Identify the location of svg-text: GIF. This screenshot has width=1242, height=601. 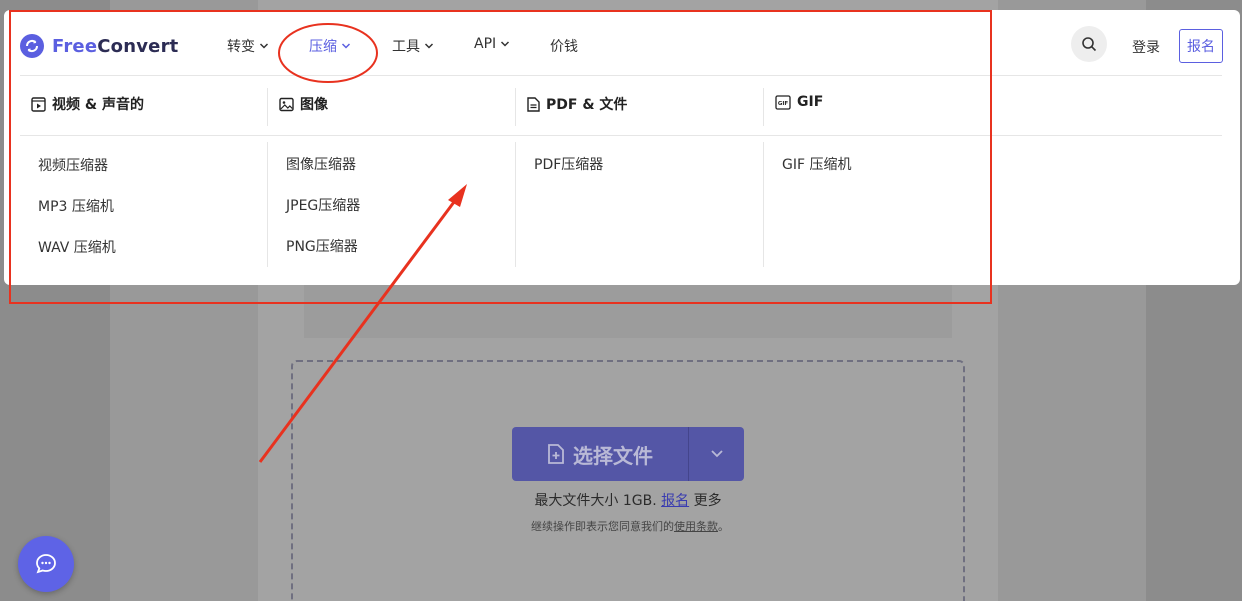
(783, 104).